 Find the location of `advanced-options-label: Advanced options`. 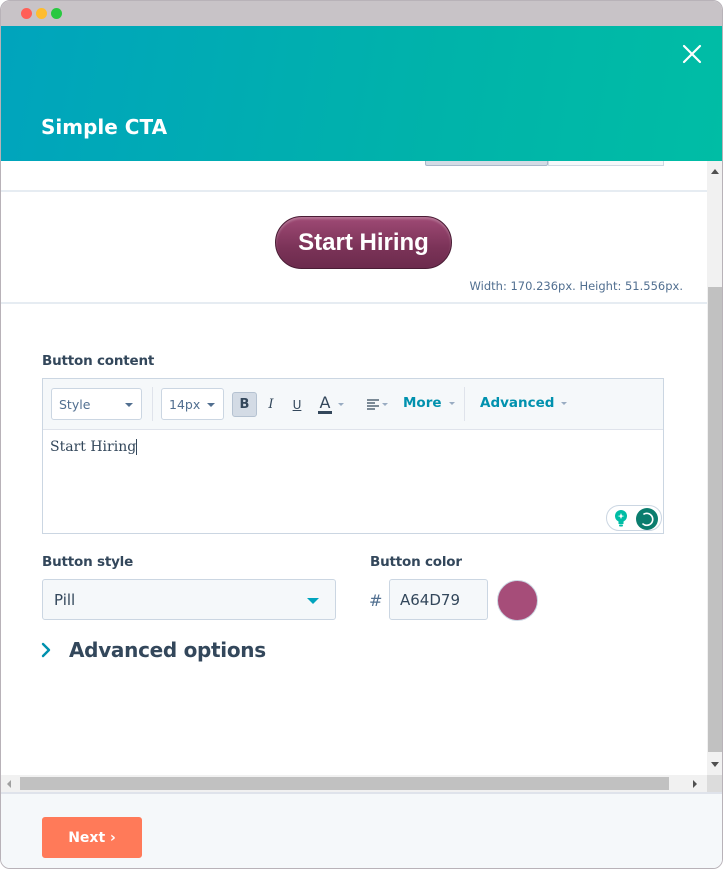

advanced-options-label: Advanced options is located at coordinates (167, 650).